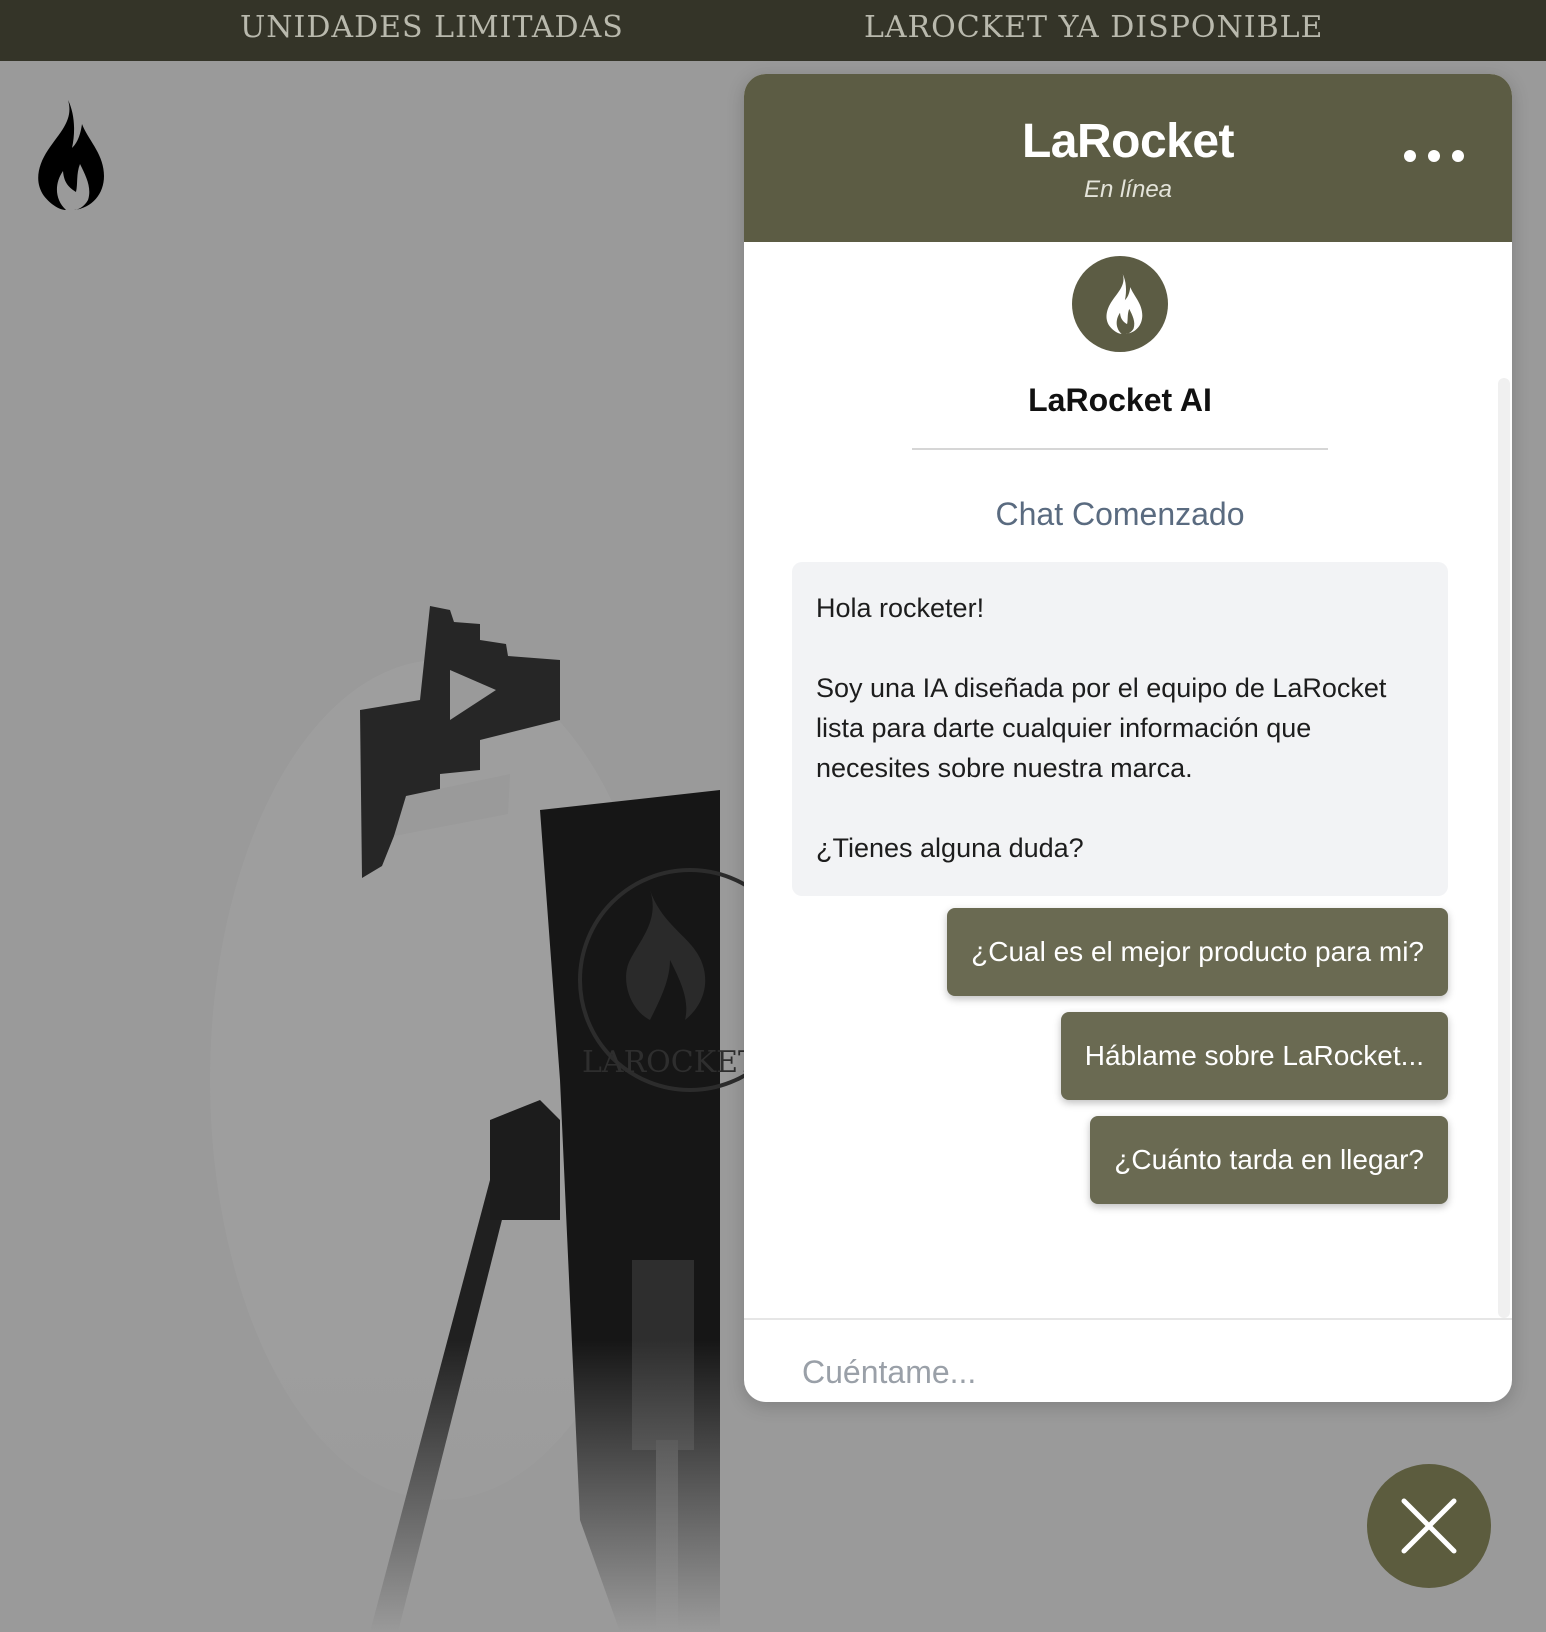 This screenshot has width=1546, height=1632. Describe the element at coordinates (1434, 156) in the screenshot. I see `more-options-button` at that location.